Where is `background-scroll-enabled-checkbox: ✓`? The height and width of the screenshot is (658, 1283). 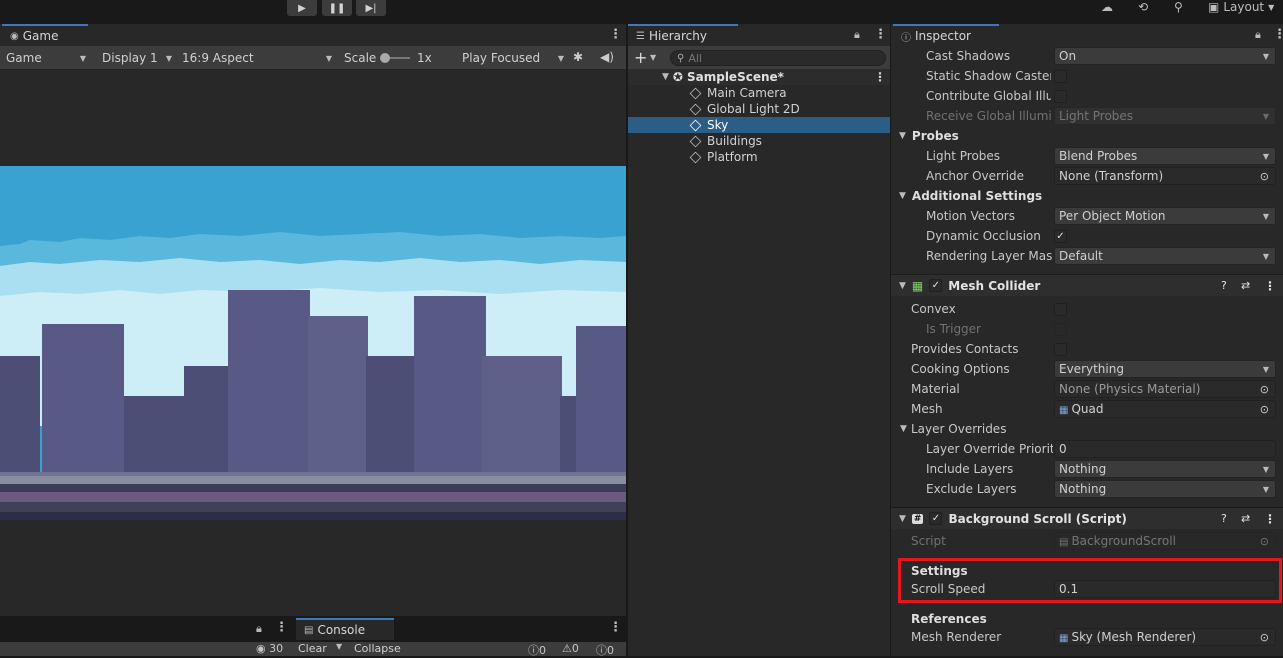 background-scroll-enabled-checkbox: ✓ is located at coordinates (936, 518).